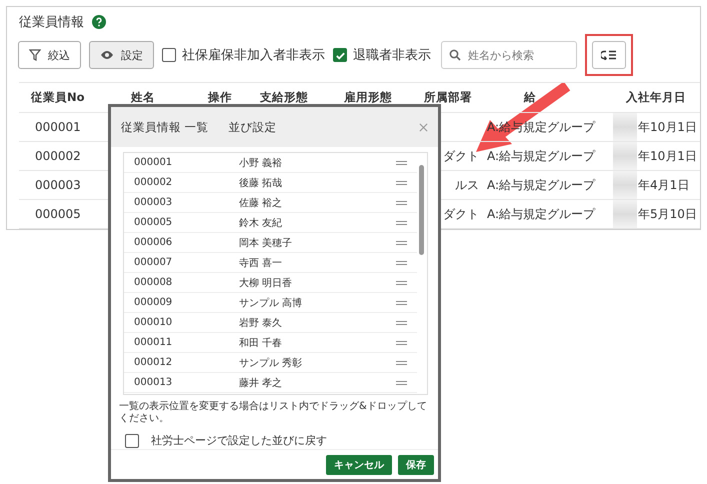 The width and height of the screenshot is (707, 484). Describe the element at coordinates (270, 363) in the screenshot. I see `sortable-row: 000012 サンプル 秀彰` at that location.